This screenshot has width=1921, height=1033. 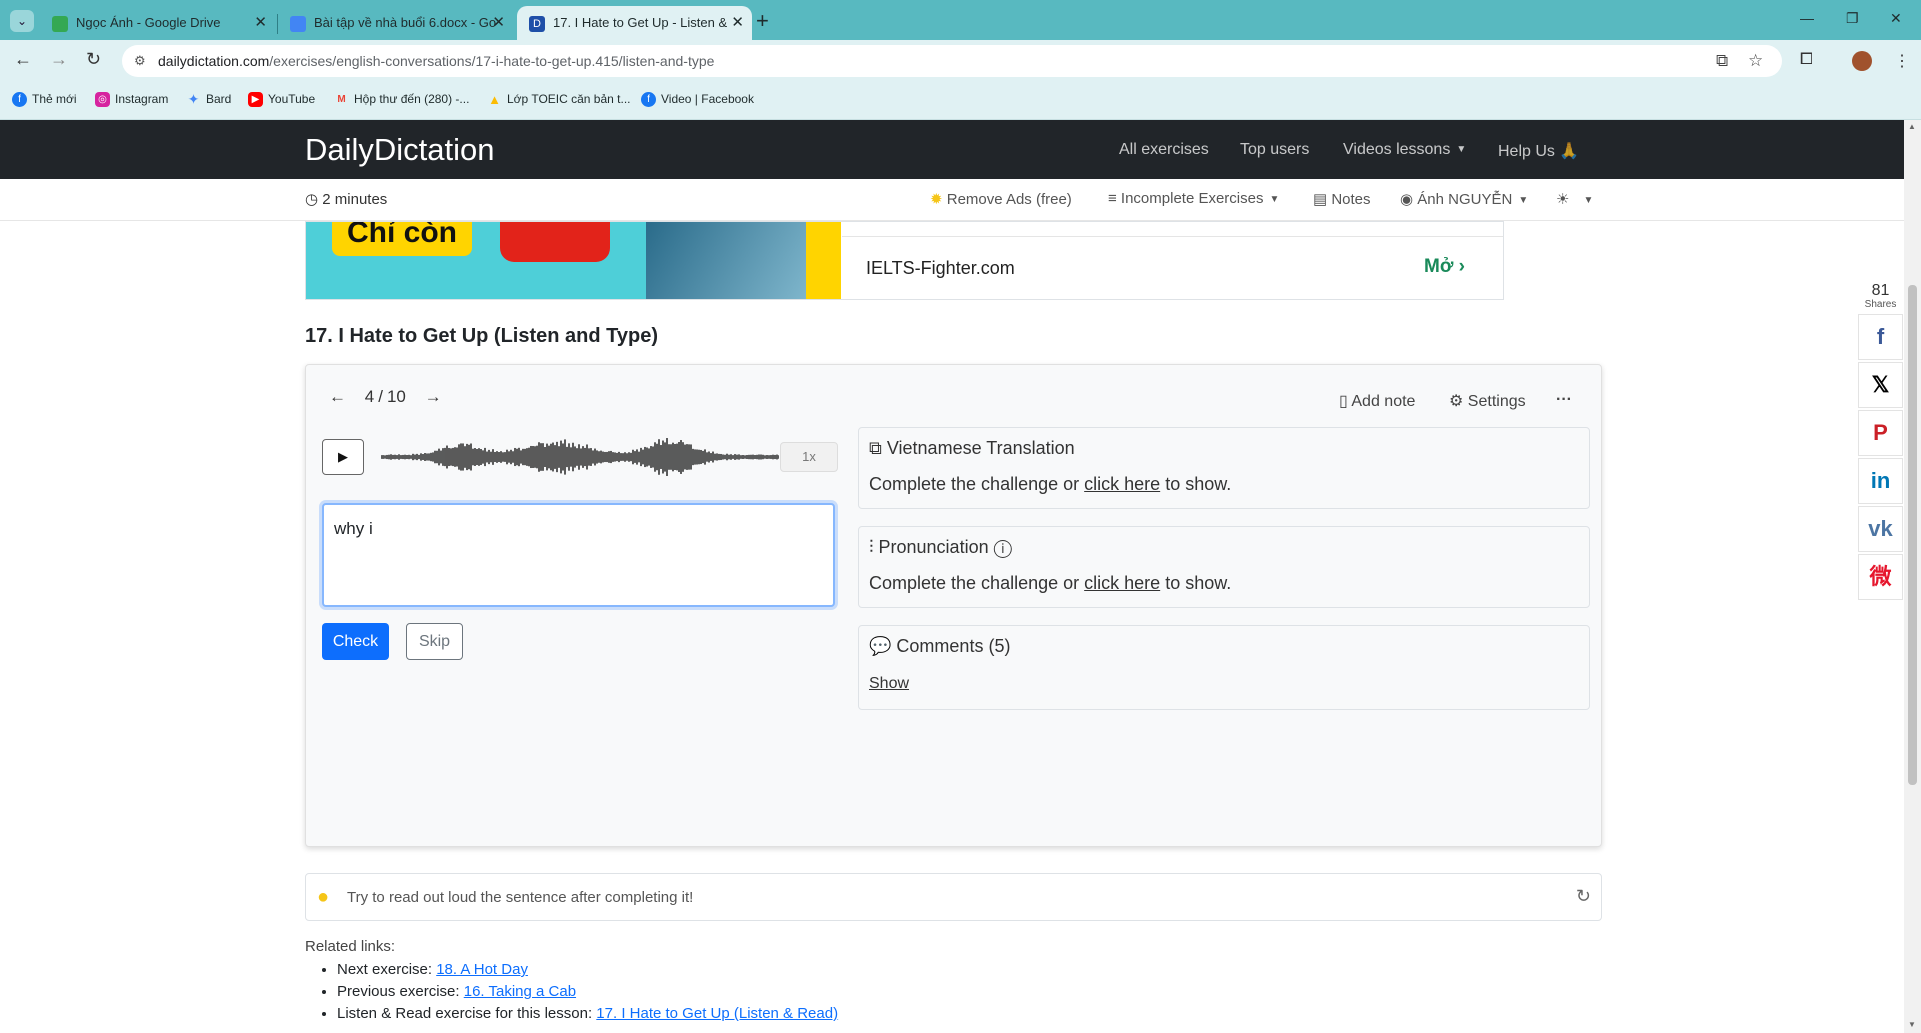 What do you see at coordinates (1912, 535) in the screenshot?
I see `scrollbar-thumb` at bounding box center [1912, 535].